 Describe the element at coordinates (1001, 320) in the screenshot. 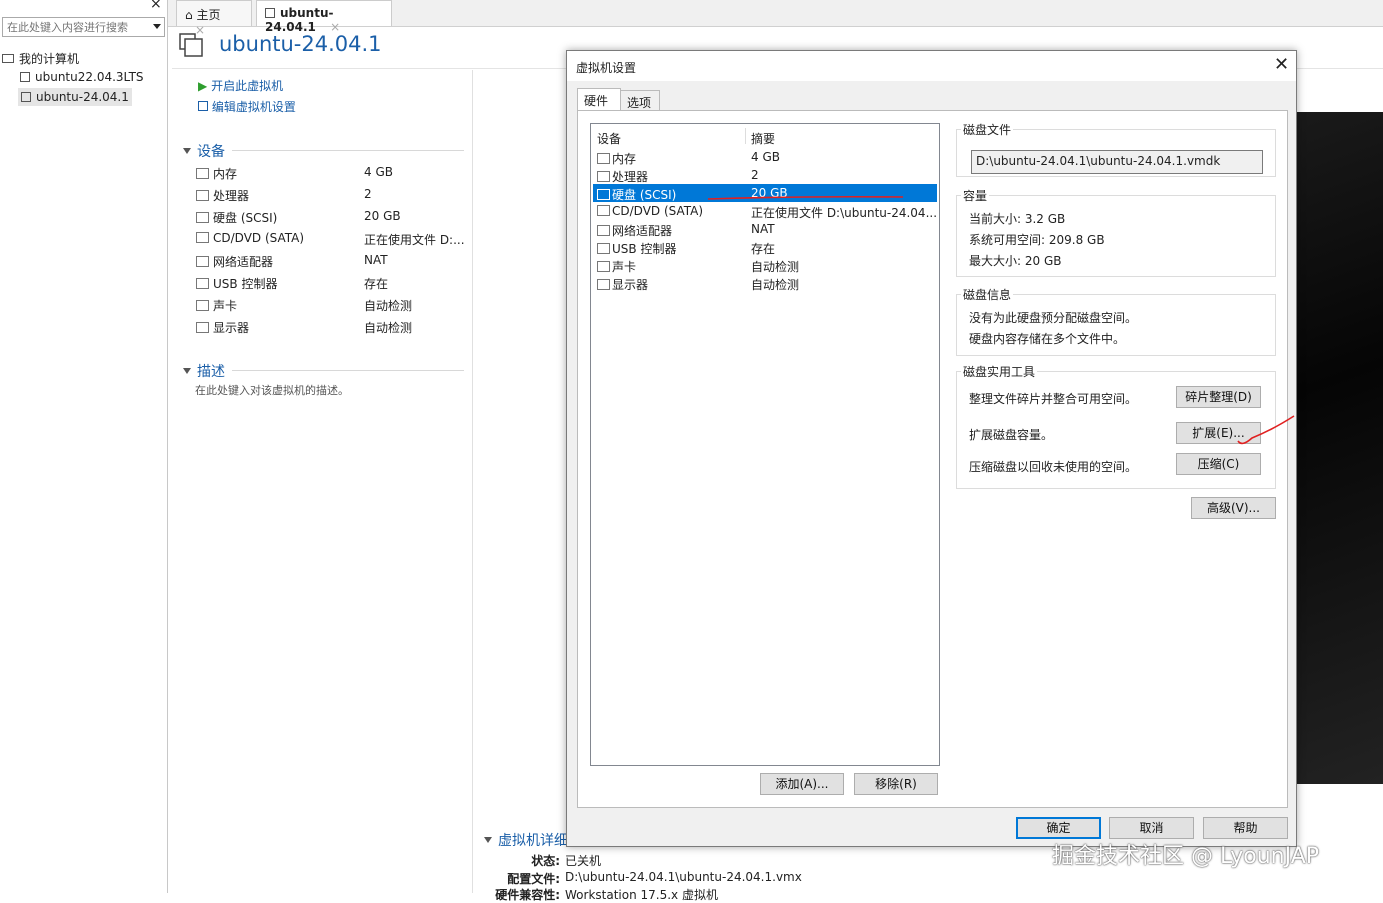

I see `annotation-overlay` at that location.